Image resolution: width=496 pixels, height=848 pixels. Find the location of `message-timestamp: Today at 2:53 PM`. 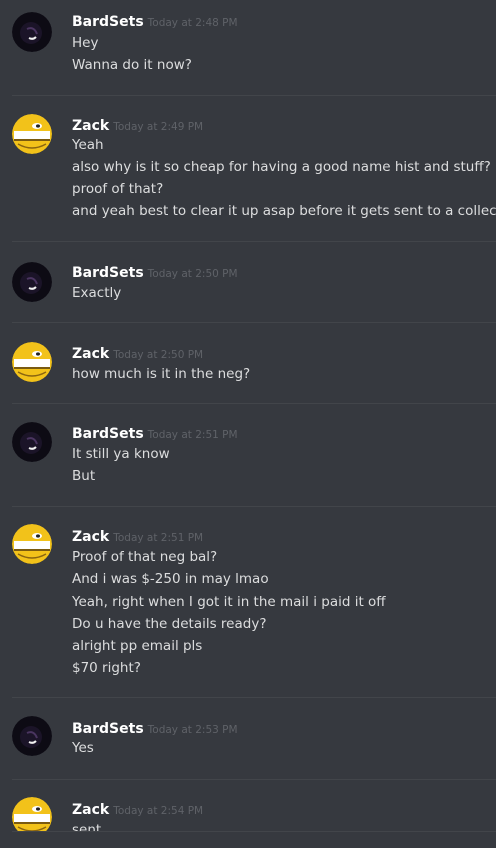

message-timestamp: Today at 2:53 PM is located at coordinates (192, 730).